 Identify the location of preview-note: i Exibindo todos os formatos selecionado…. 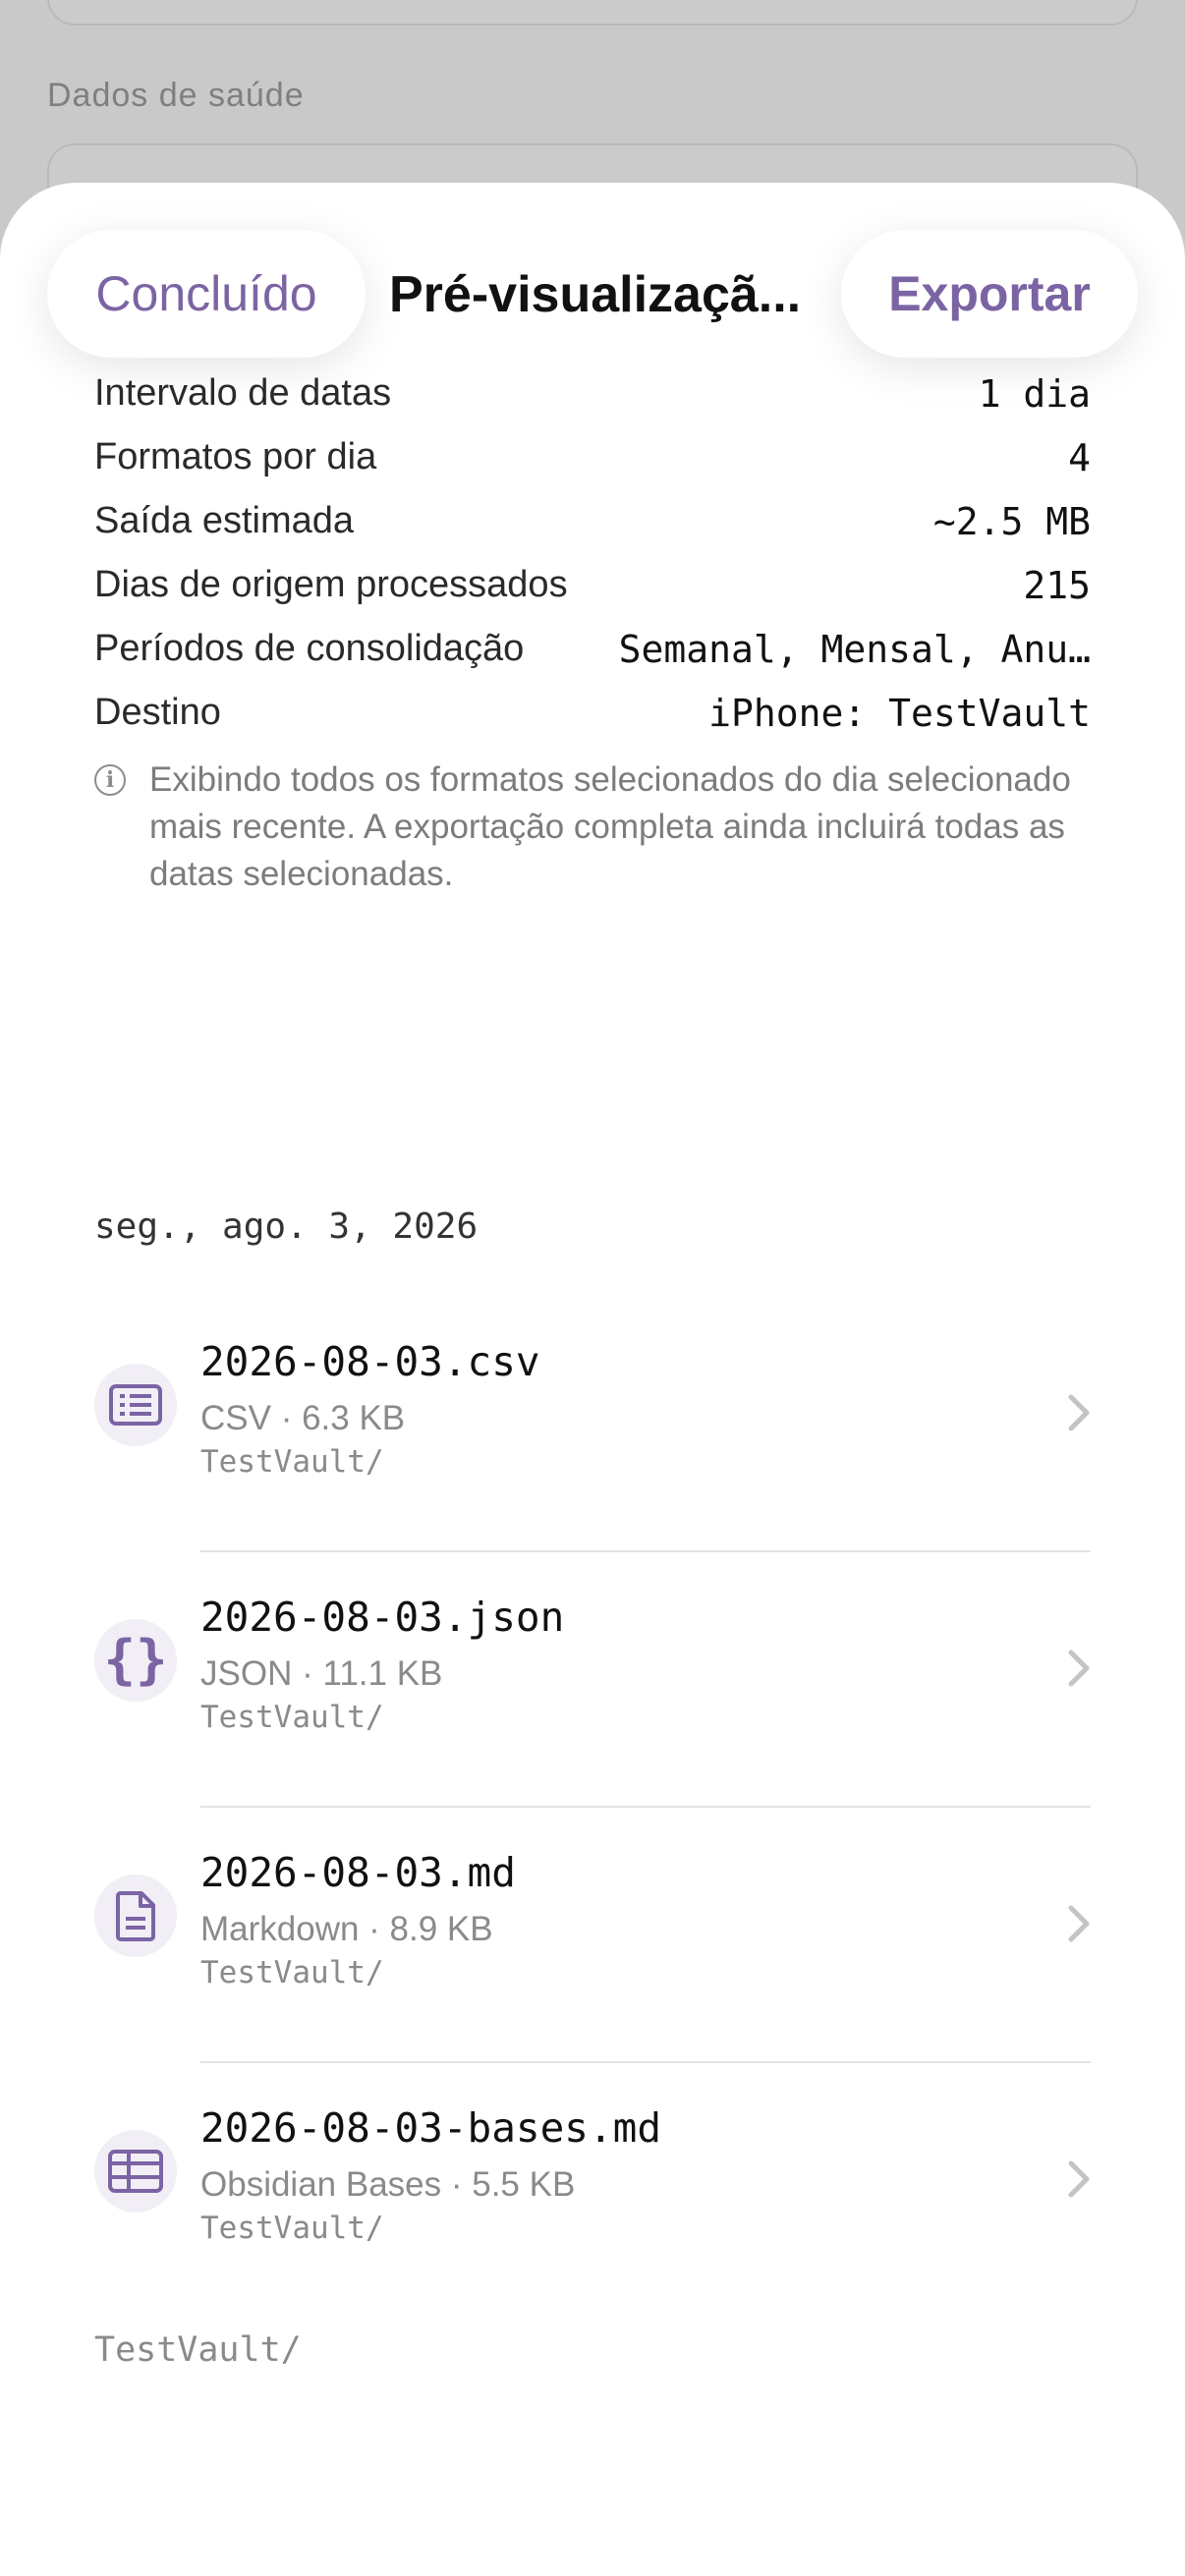
(596, 827).